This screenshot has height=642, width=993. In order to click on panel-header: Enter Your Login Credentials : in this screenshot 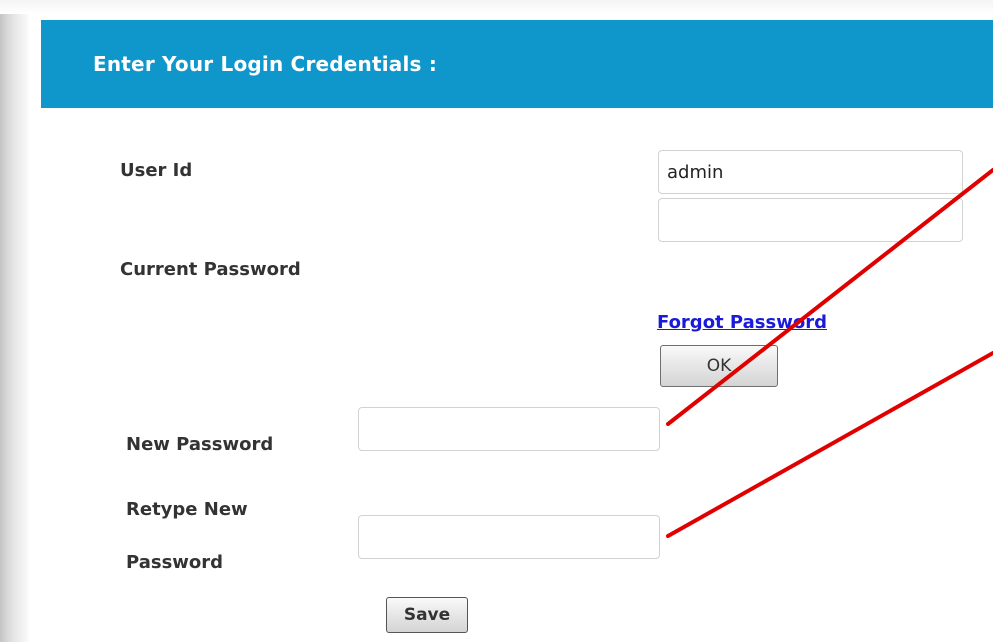, I will do `click(517, 64)`.